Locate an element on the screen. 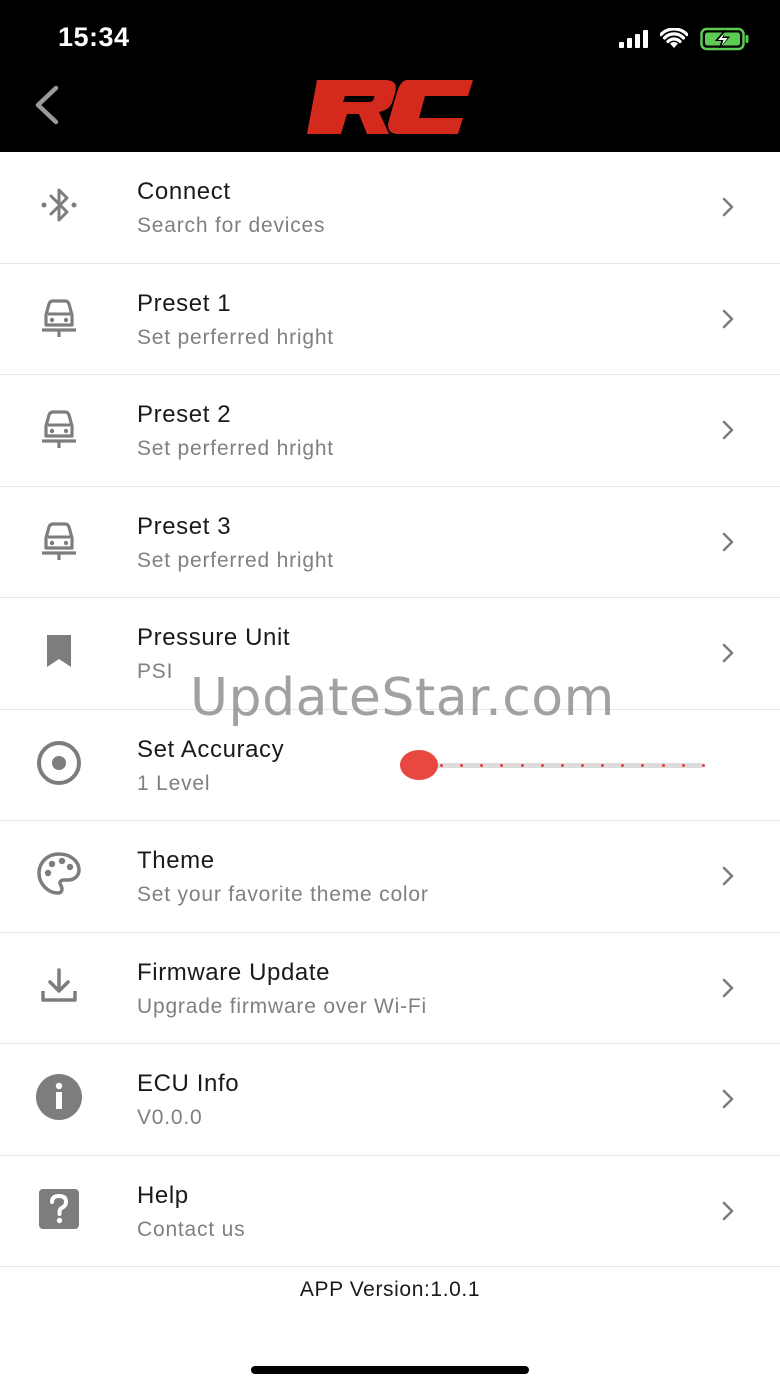  bookmark-icon is located at coordinates (59, 651).